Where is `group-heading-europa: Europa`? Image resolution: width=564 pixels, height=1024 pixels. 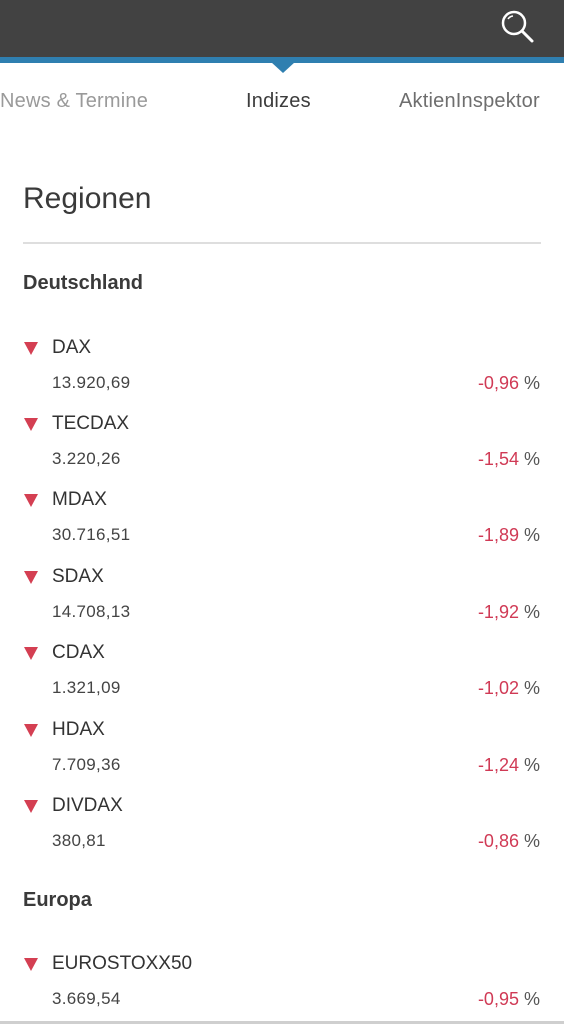
group-heading-europa: Europa is located at coordinates (57, 900).